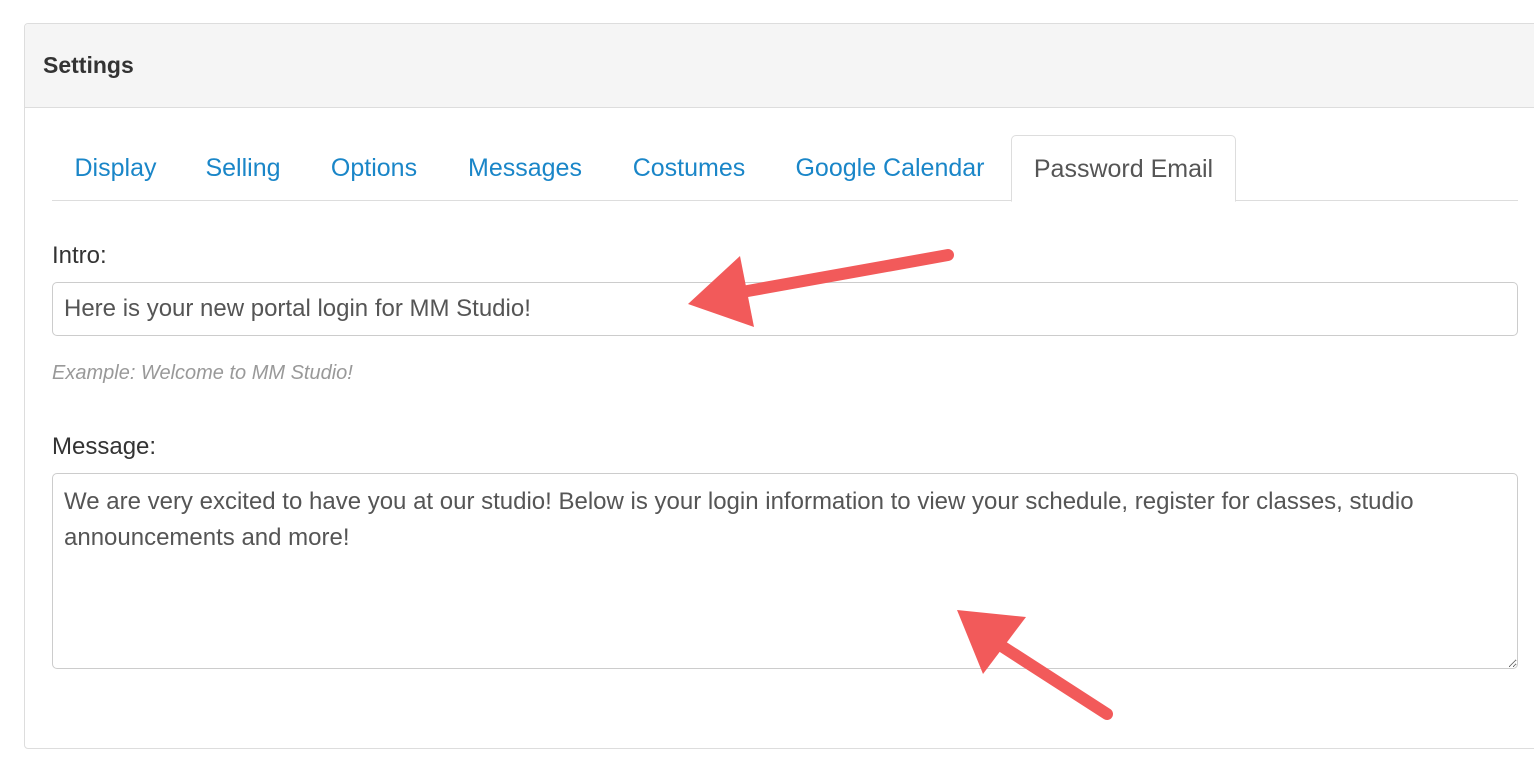 Image resolution: width=1534 pixels, height=784 pixels. I want to click on tab-selling: Selling, so click(243, 168).